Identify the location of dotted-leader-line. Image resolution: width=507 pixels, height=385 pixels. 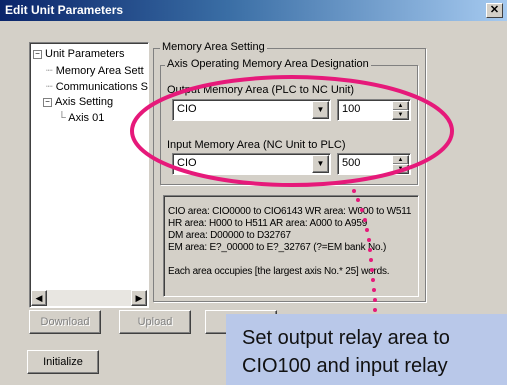
(364, 250).